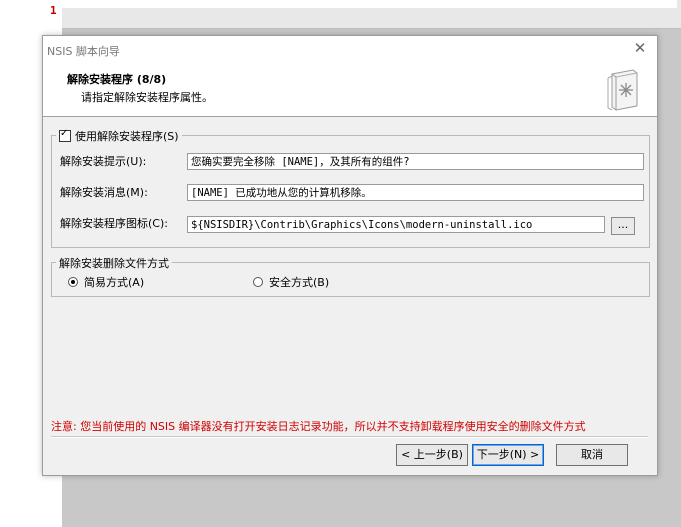 The height and width of the screenshot is (527, 681). What do you see at coordinates (592, 455) in the screenshot?
I see `cancel-button: 取消` at bounding box center [592, 455].